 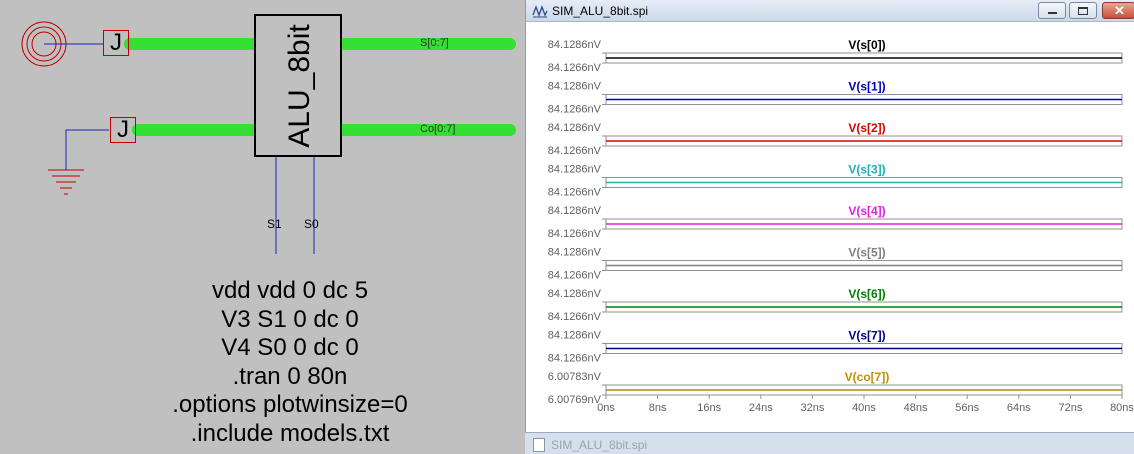 I want to click on second-window-title: SIM_ALU_8bit.spi, so click(x=599, y=445).